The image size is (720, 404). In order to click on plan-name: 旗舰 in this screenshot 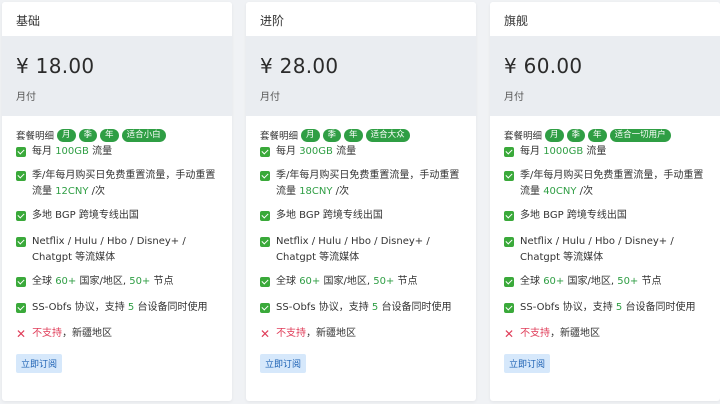, I will do `click(605, 19)`.